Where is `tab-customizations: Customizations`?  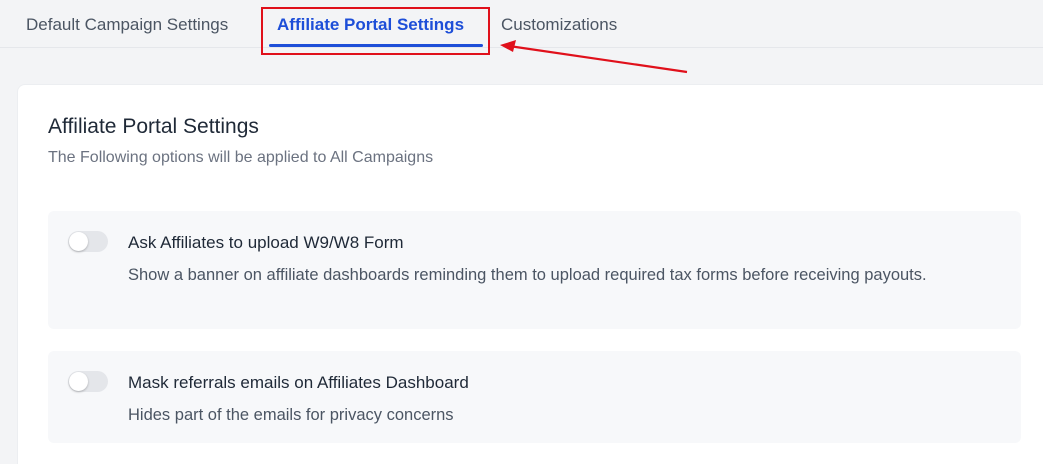 tab-customizations: Customizations is located at coordinates (559, 25).